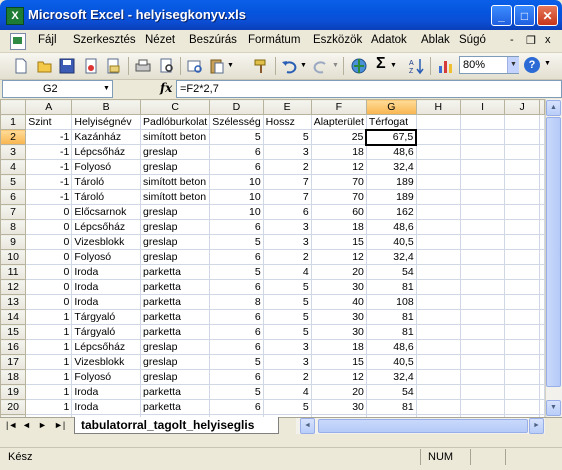 The height and width of the screenshot is (470, 562). What do you see at coordinates (287, 107) in the screenshot?
I see `column-header-e: E` at bounding box center [287, 107].